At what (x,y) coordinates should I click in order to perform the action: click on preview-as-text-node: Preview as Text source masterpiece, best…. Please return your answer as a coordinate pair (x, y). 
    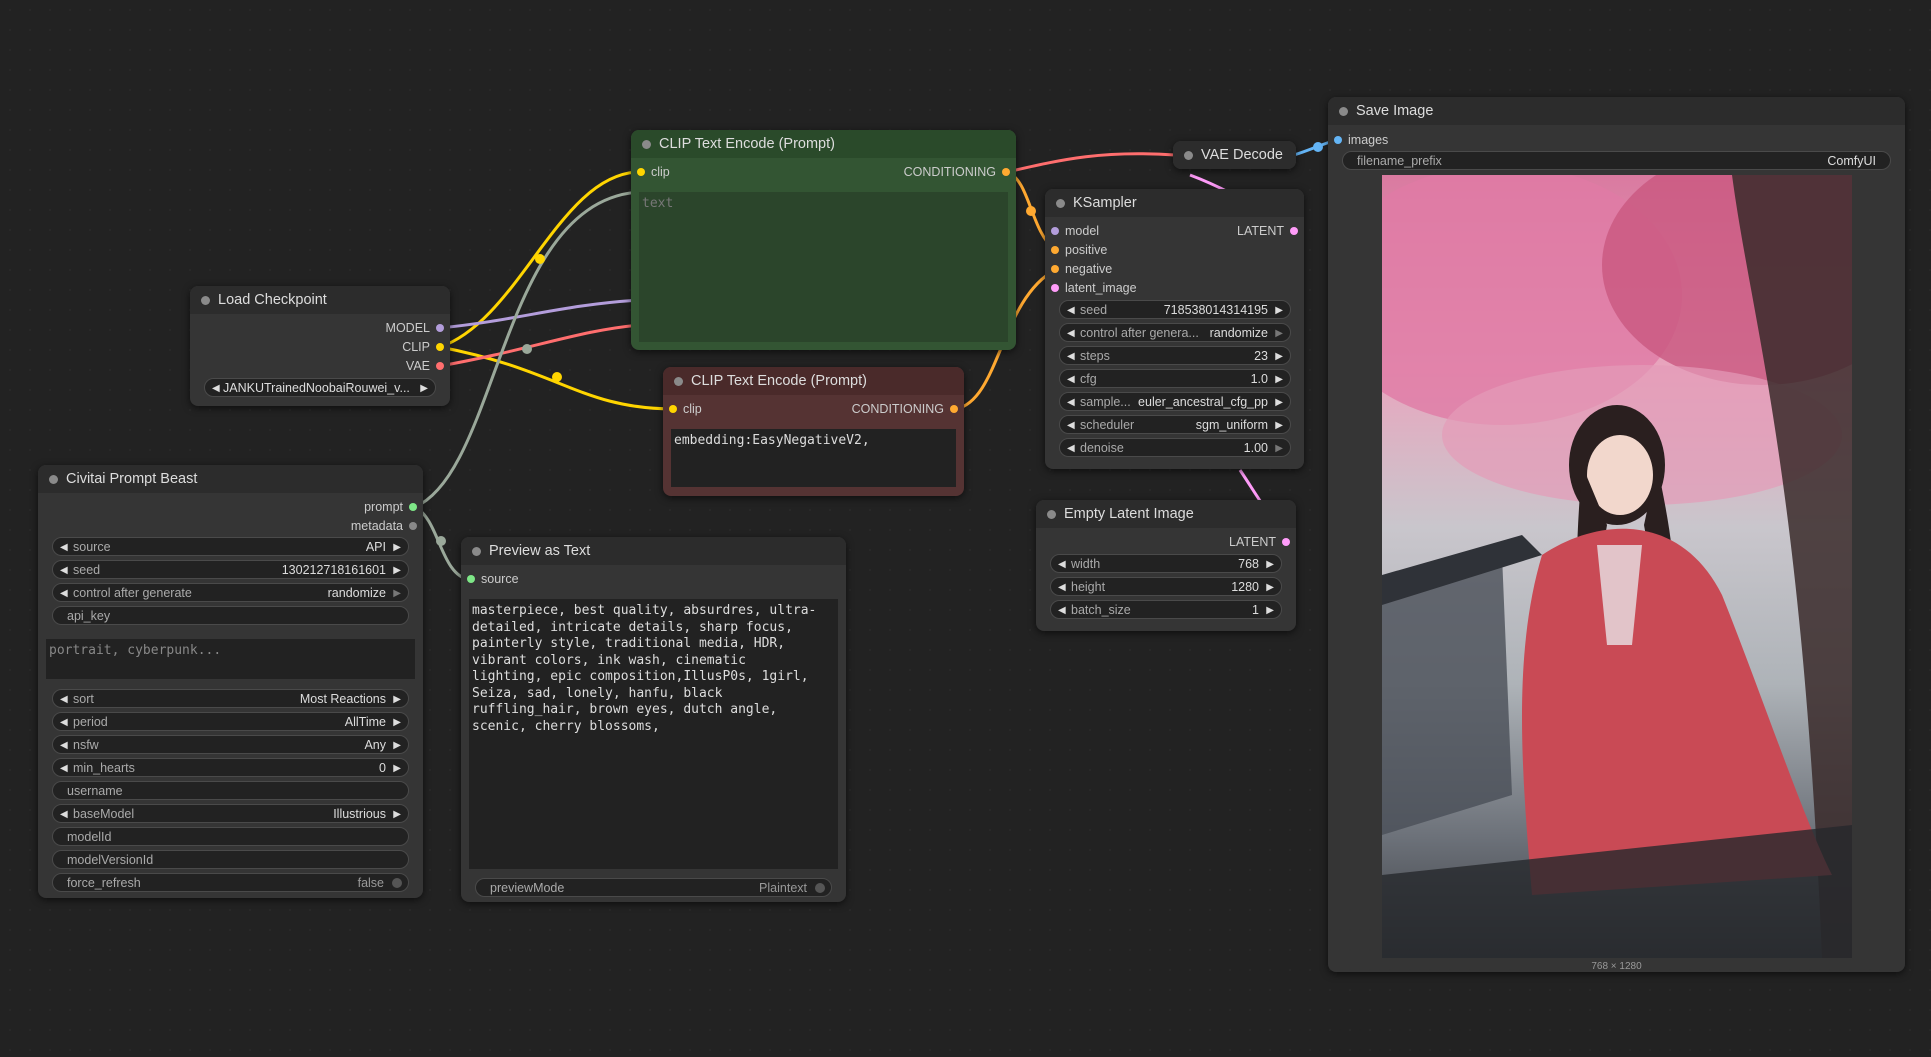
    Looking at the image, I should click on (653, 719).